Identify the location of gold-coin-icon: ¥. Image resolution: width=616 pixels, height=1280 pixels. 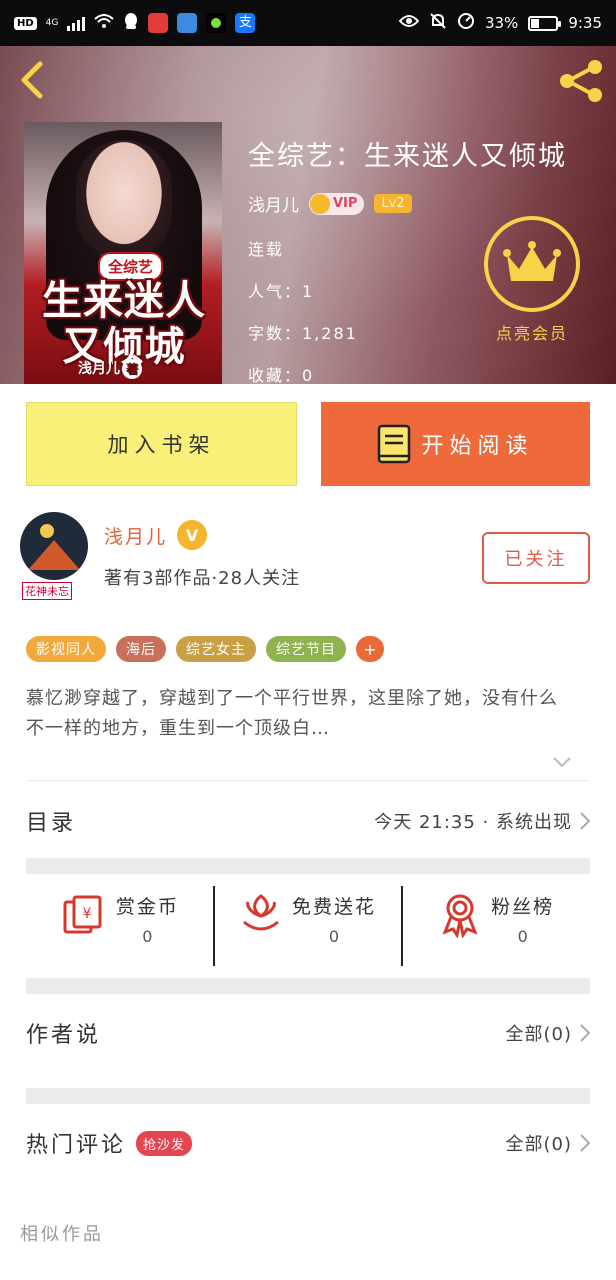
(82, 914).